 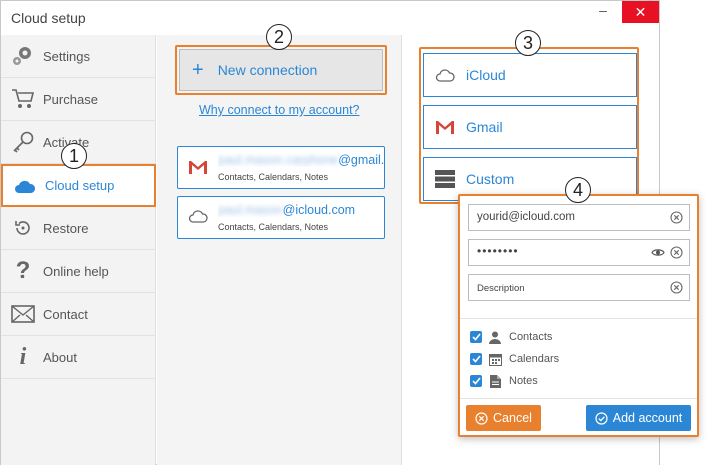 I want to click on note-icon, so click(x=495, y=381).